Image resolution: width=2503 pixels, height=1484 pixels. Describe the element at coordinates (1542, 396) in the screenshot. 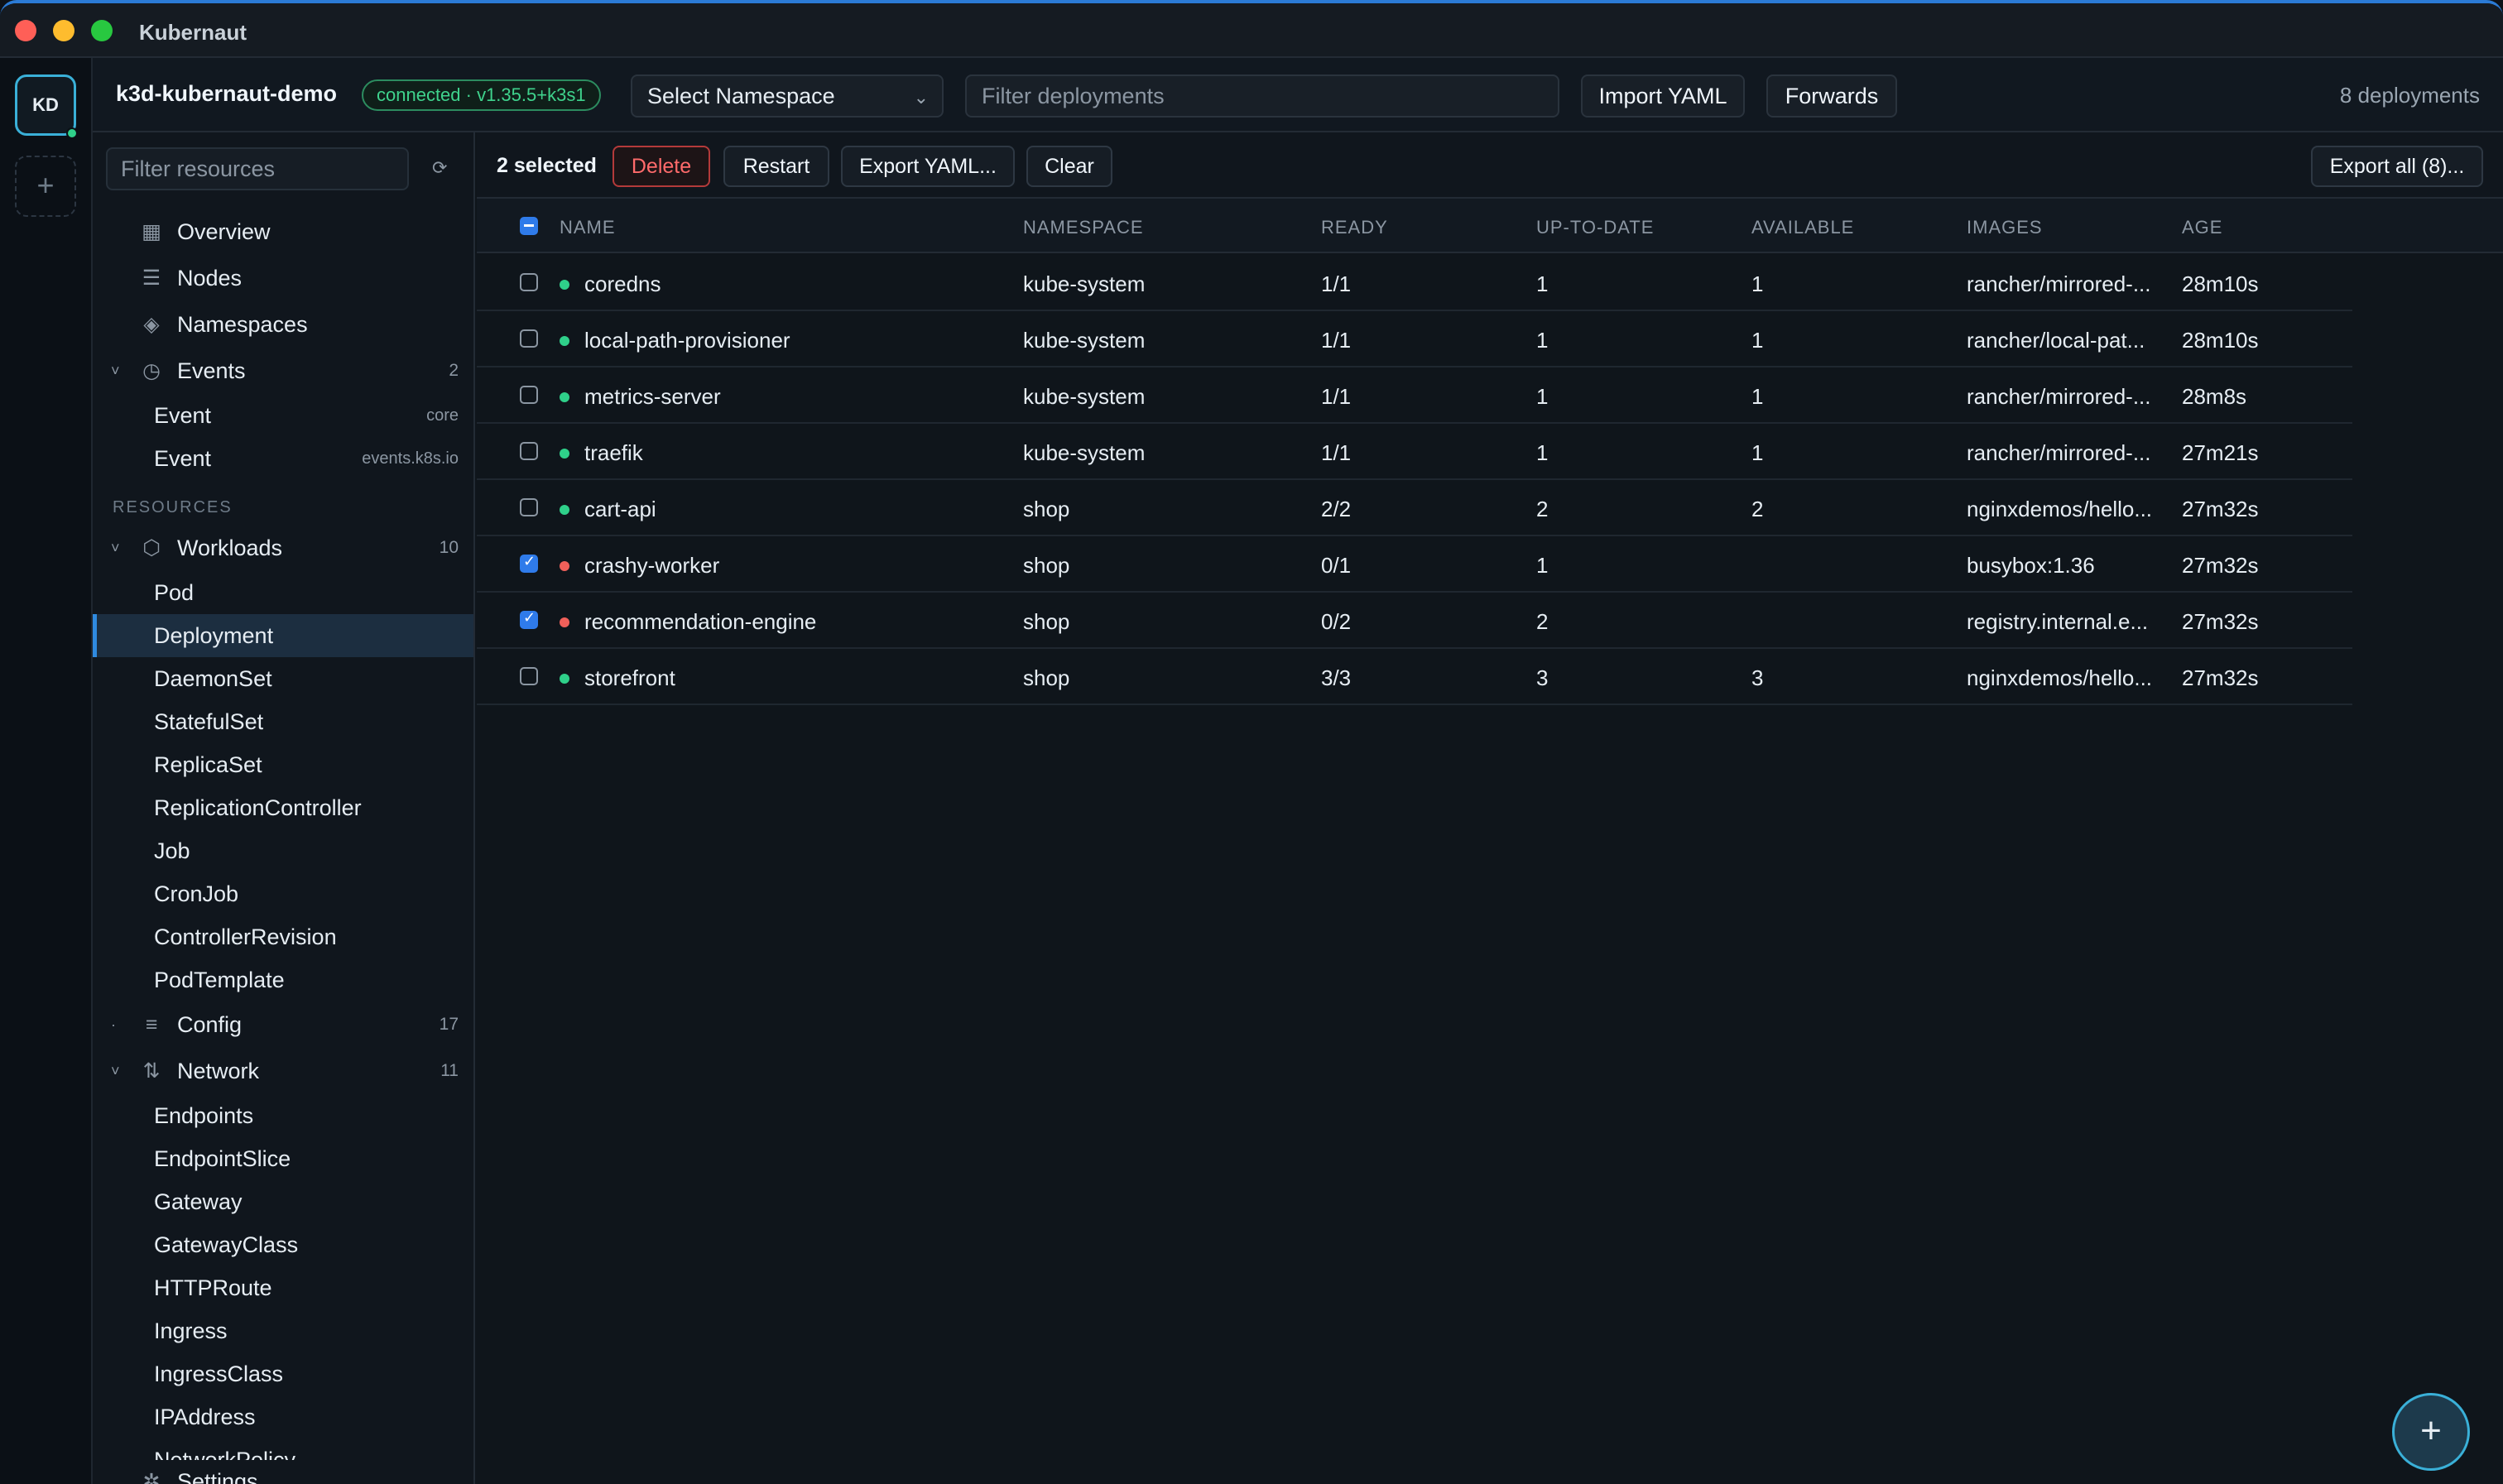

I see `cell-up-to-date: 1` at that location.